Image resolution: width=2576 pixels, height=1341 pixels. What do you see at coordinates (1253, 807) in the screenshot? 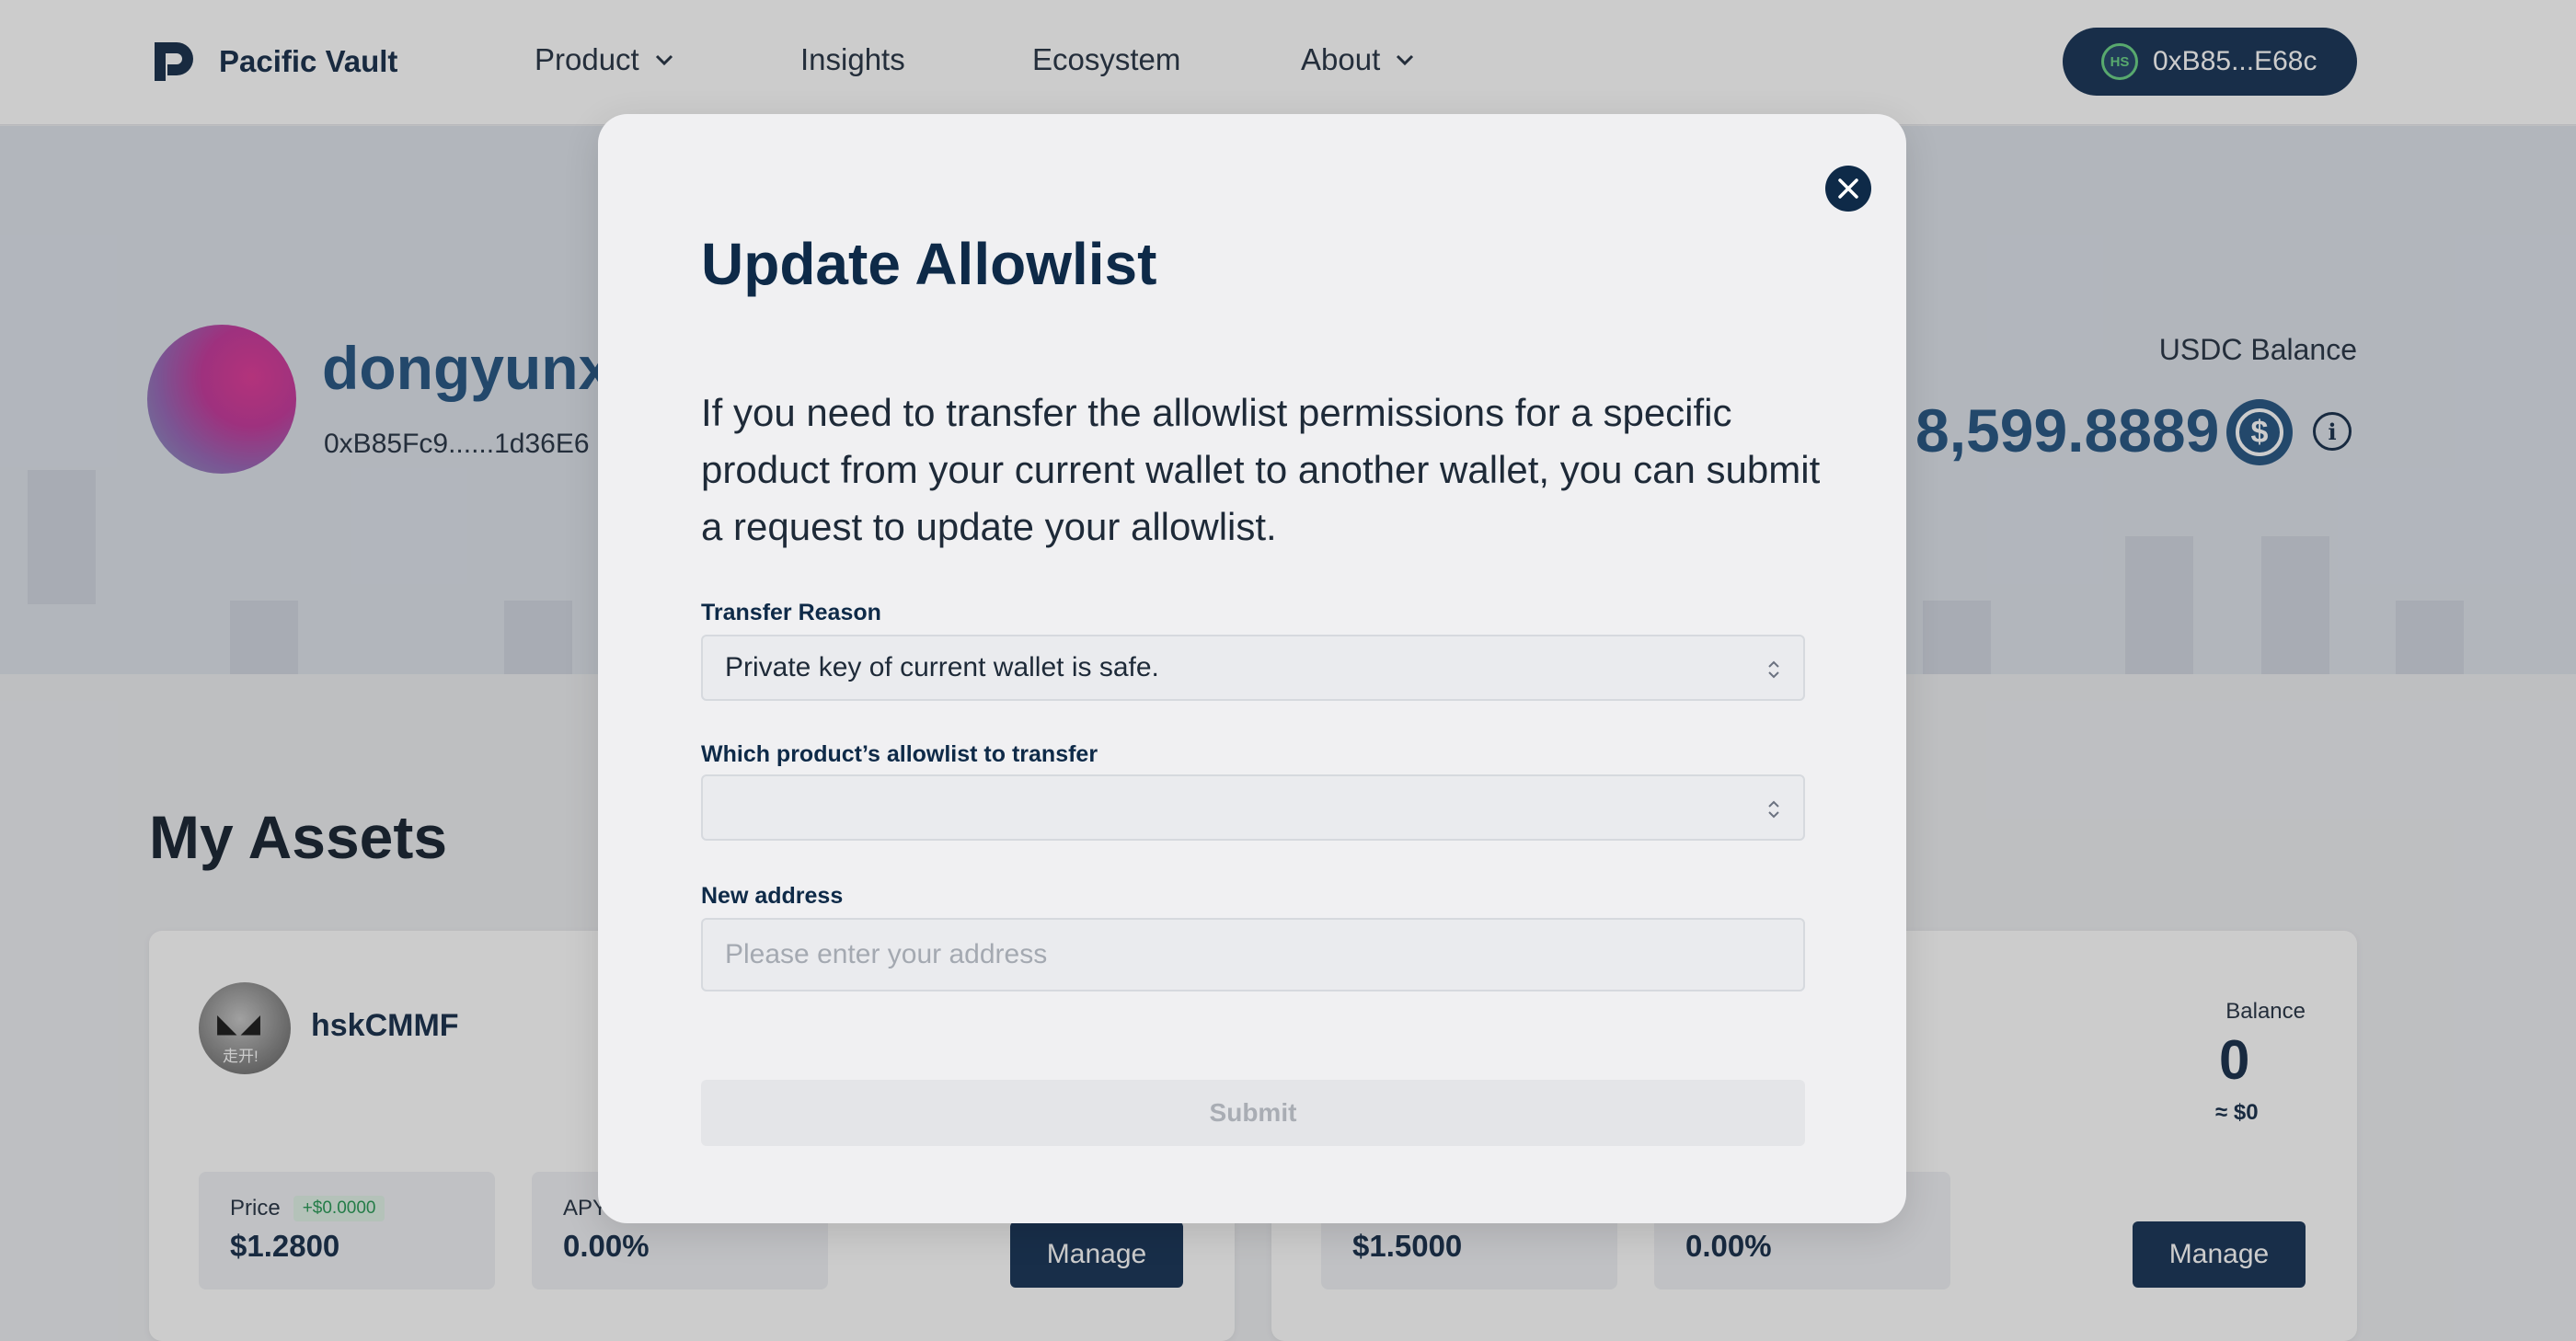
I see `product-allowlist-select` at bounding box center [1253, 807].